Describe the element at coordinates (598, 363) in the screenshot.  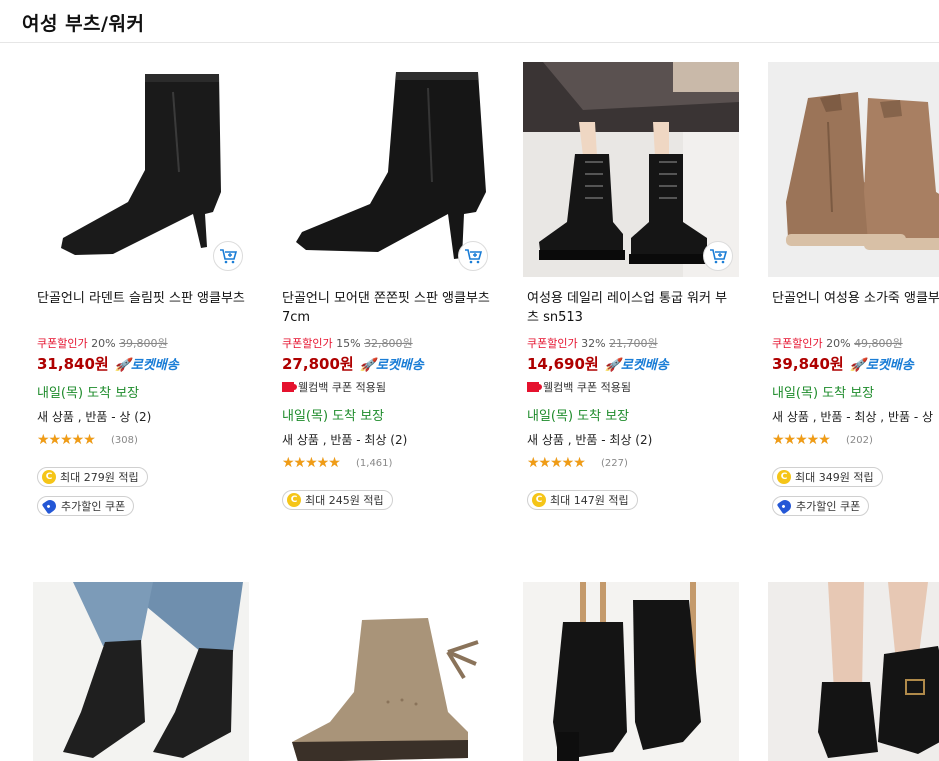
I see `price-row: 14,690원 🚀로켓배송` at that location.